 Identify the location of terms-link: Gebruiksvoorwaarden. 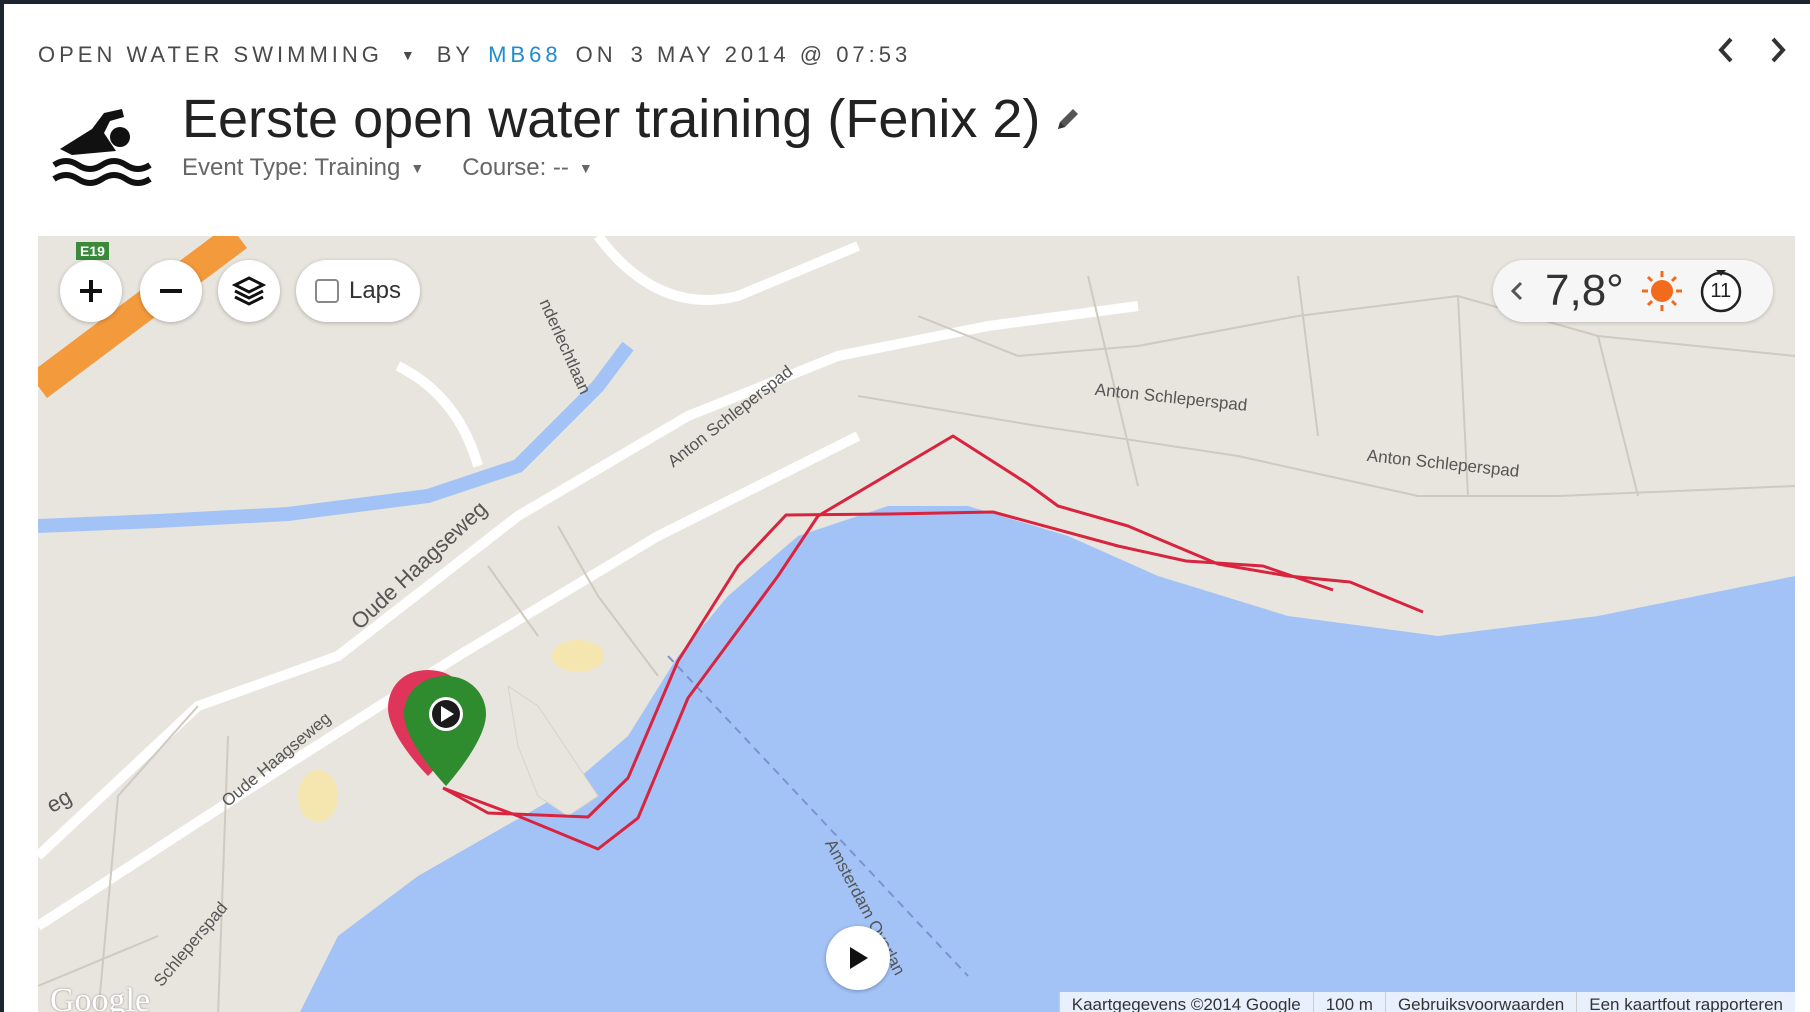
(1480, 1002).